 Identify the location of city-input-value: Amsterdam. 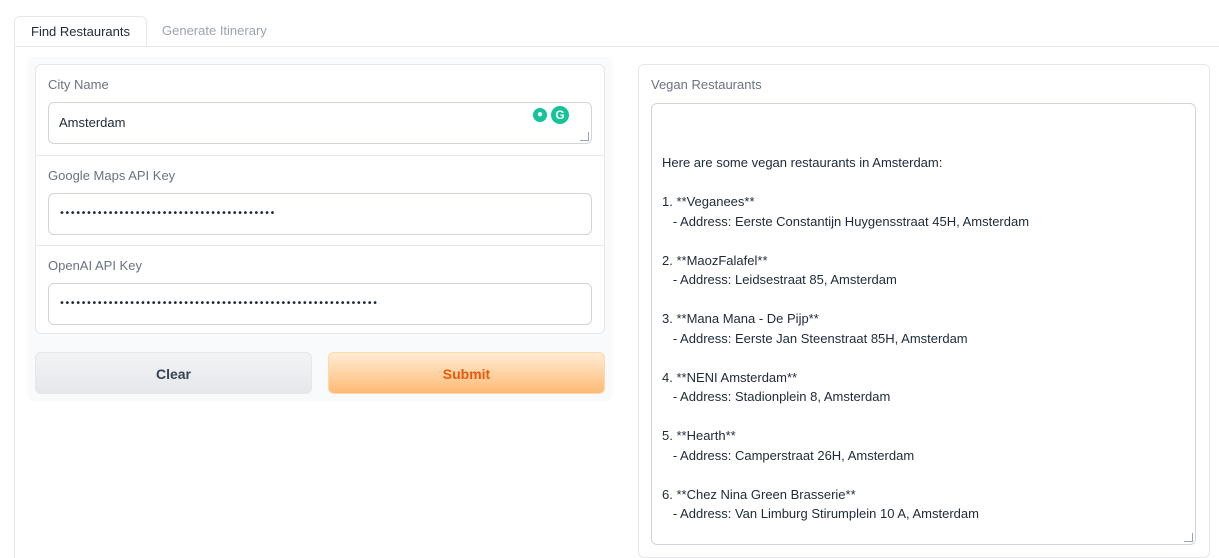
(92, 122).